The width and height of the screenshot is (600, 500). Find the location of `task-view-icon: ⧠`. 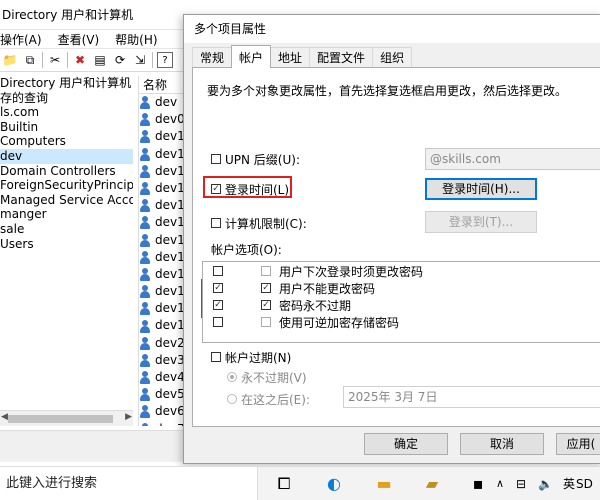

task-view-icon: ⧠ is located at coordinates (284, 484).